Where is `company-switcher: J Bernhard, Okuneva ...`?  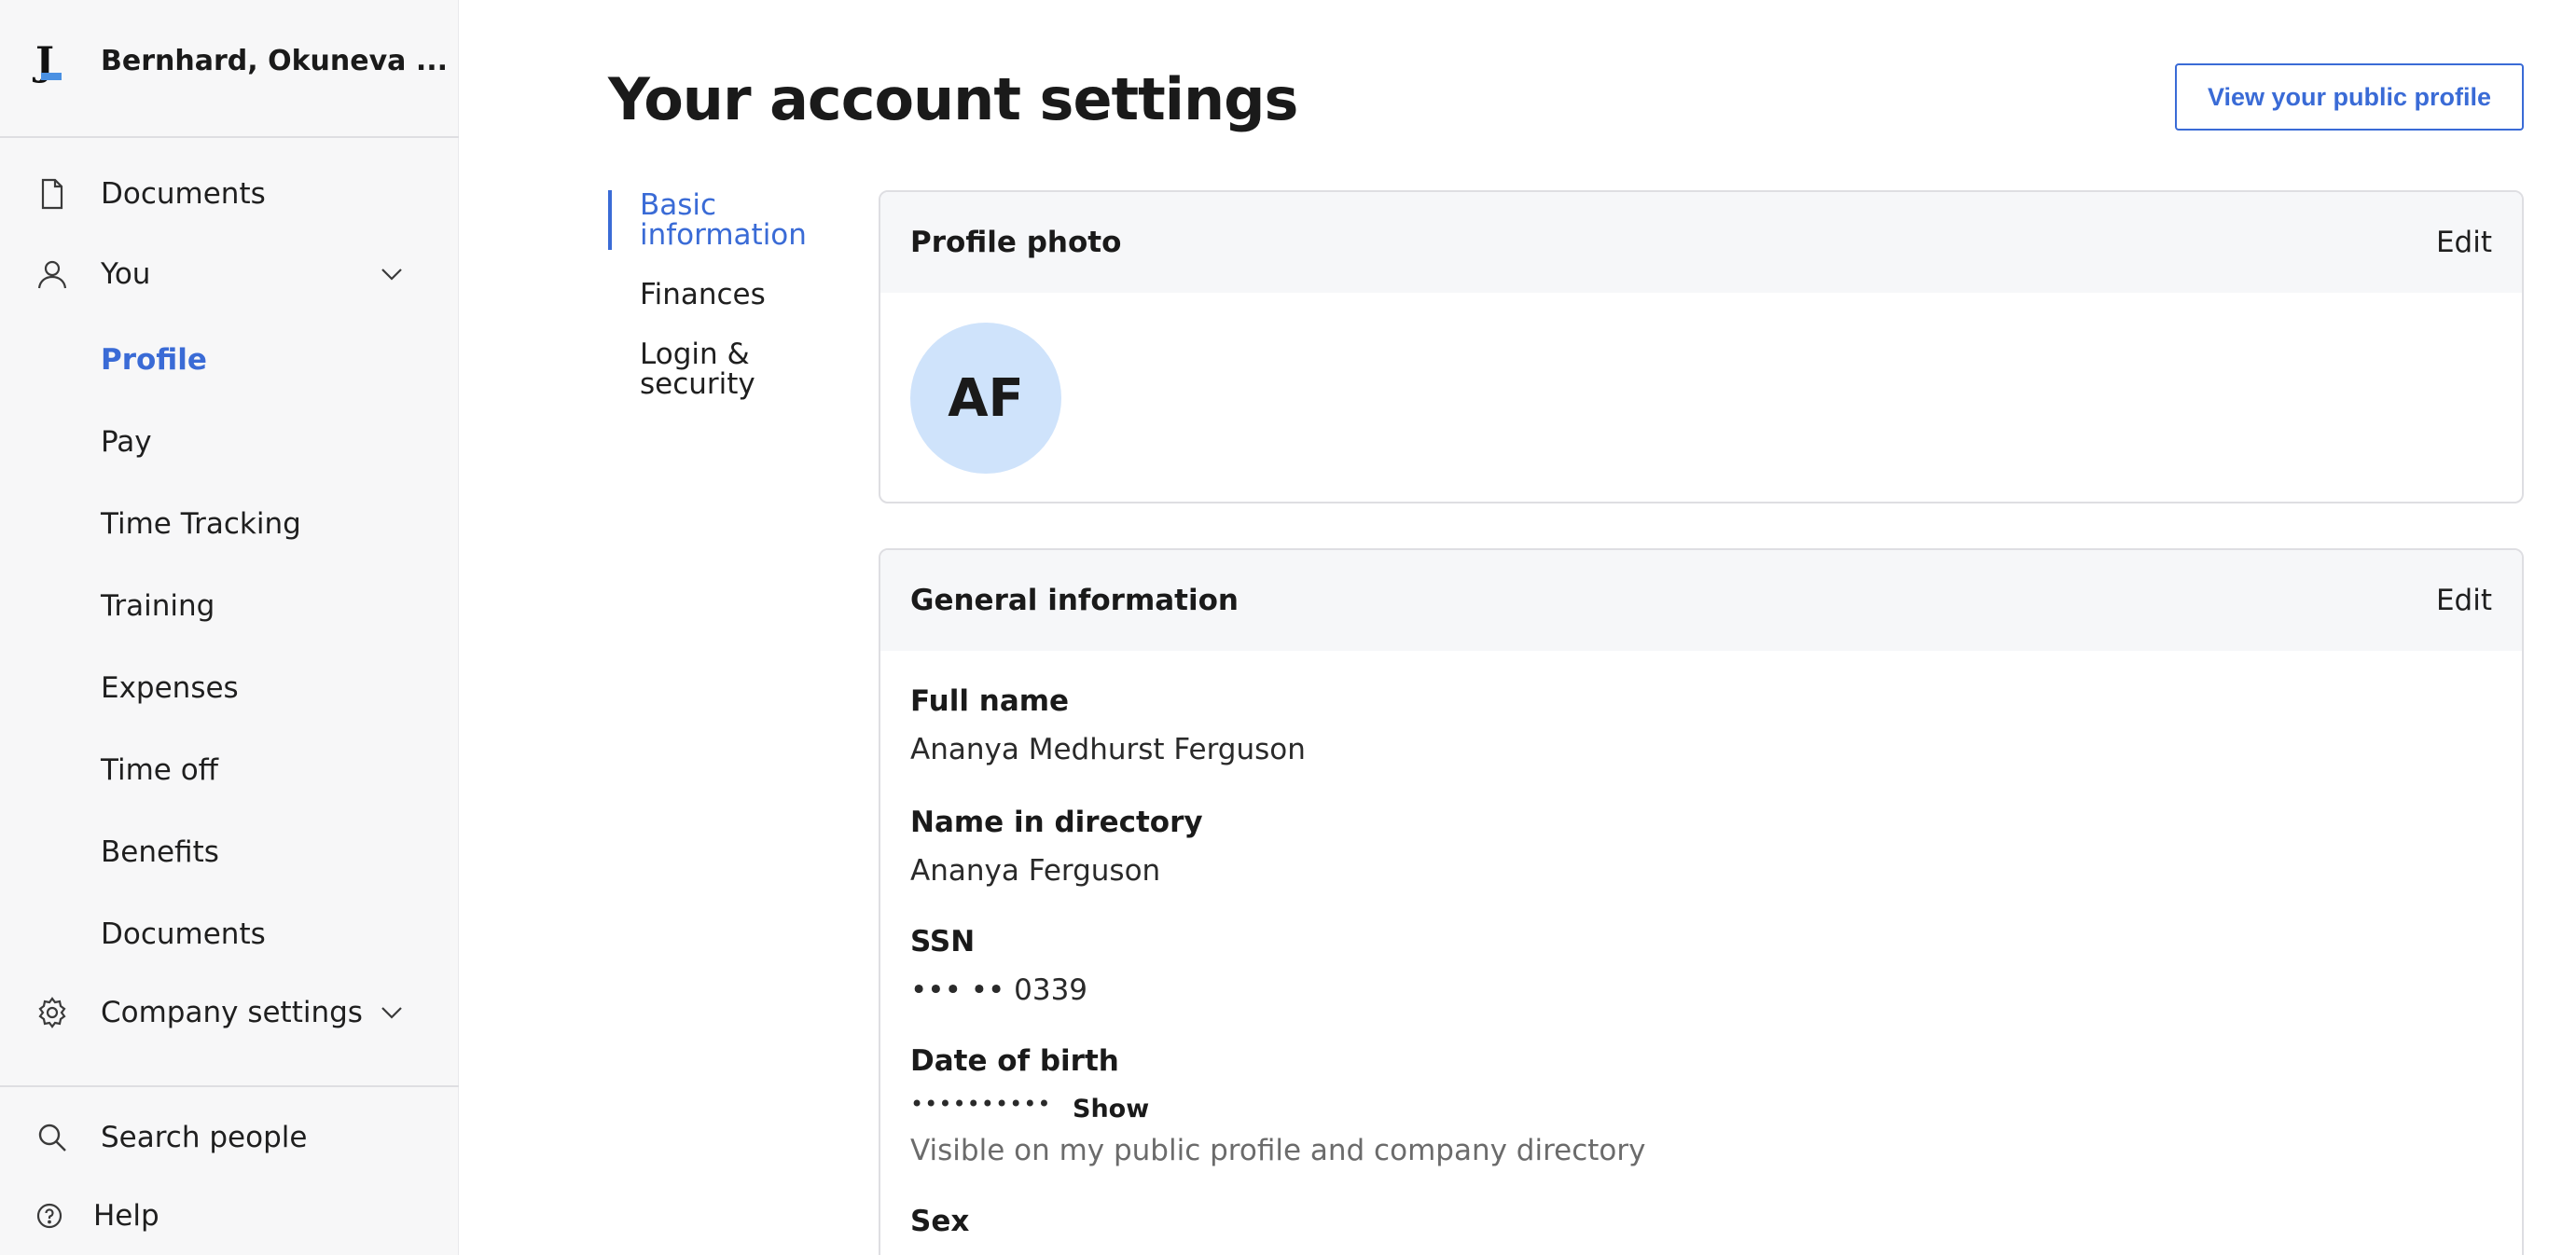 company-switcher: J Bernhard, Okuneva ... is located at coordinates (229, 69).